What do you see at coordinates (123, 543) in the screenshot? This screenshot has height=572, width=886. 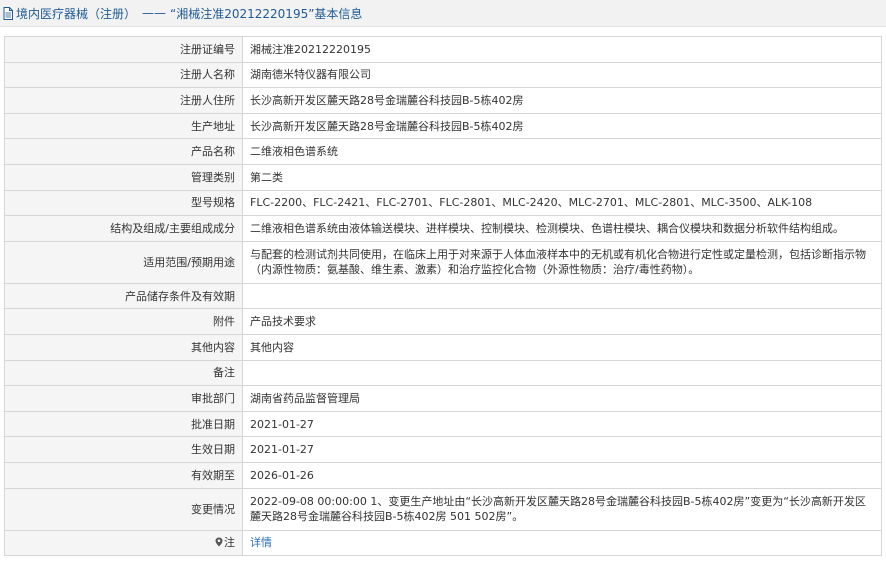 I see `note-label-cell: 注` at bounding box center [123, 543].